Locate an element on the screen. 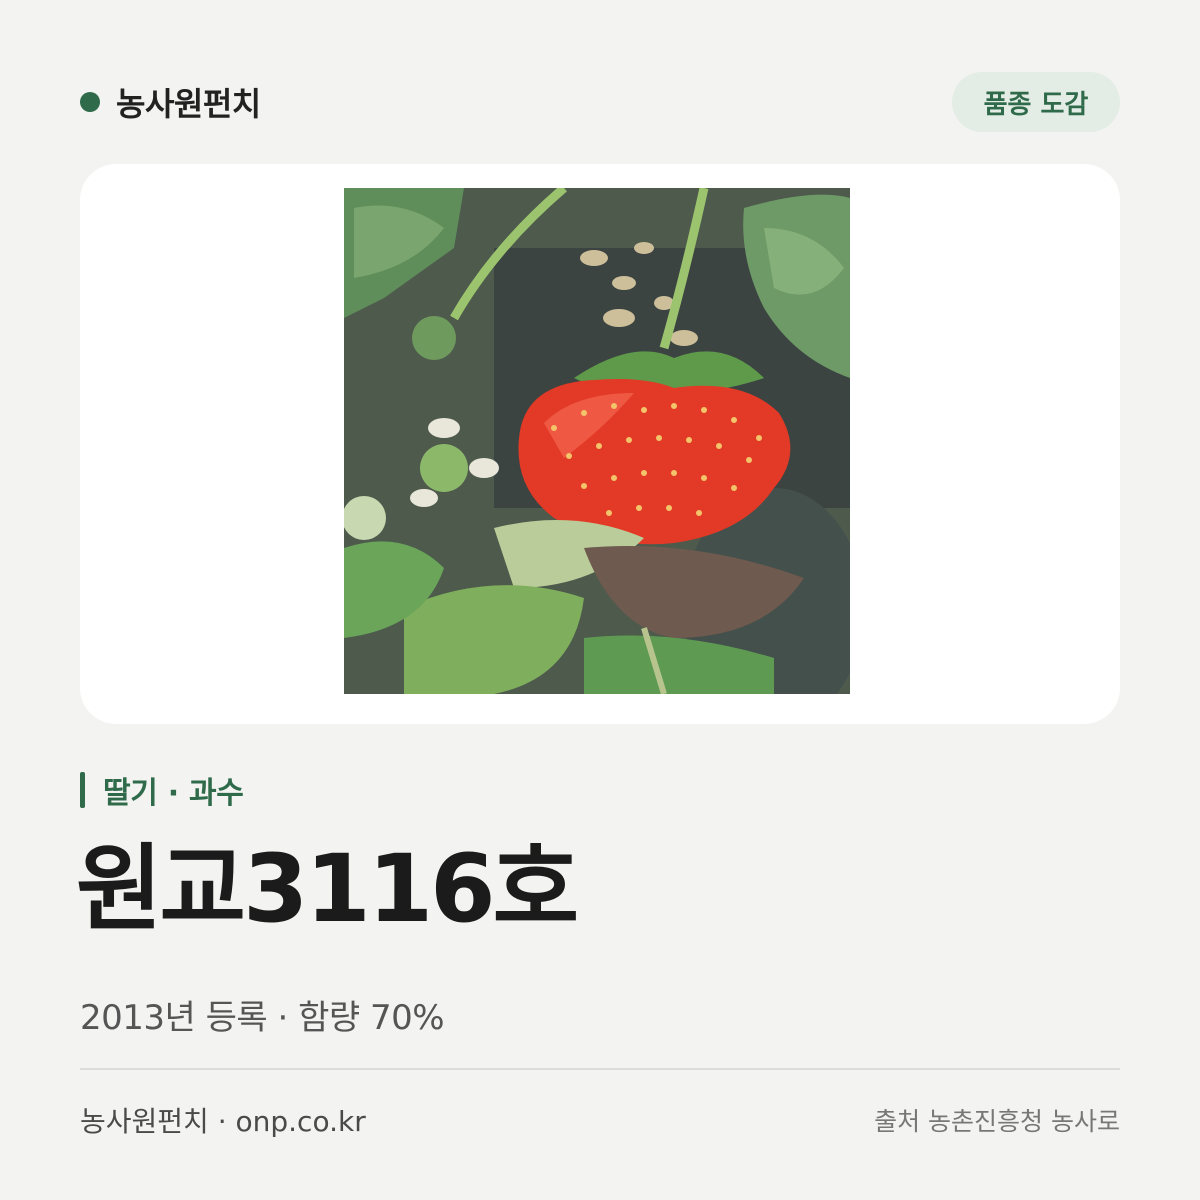  brand-dot-icon is located at coordinates (90, 102).